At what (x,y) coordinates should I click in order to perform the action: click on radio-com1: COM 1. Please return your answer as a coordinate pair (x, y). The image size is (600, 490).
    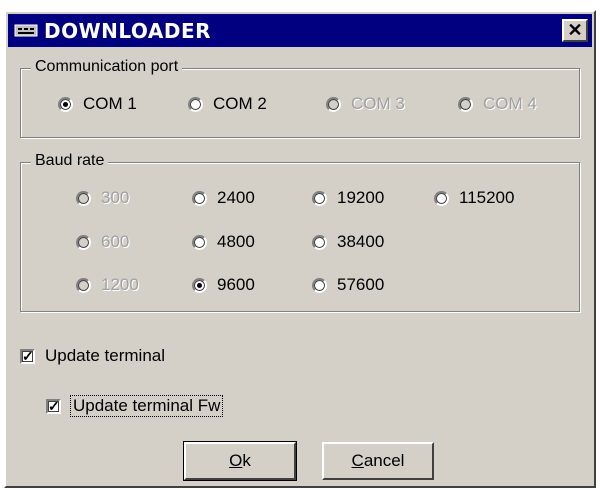
    Looking at the image, I should click on (97, 104).